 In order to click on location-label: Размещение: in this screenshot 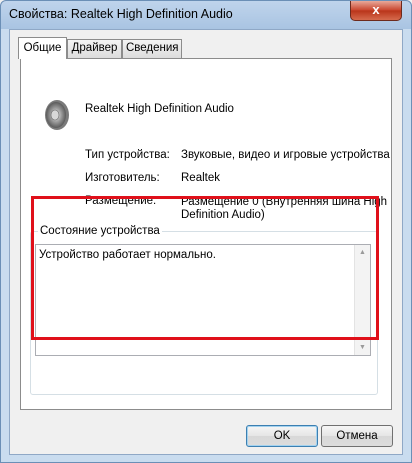, I will do `click(121, 201)`.